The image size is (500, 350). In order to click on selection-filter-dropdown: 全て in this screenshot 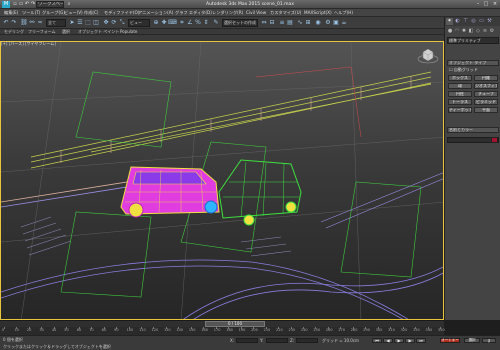, I will do `click(56, 23)`.